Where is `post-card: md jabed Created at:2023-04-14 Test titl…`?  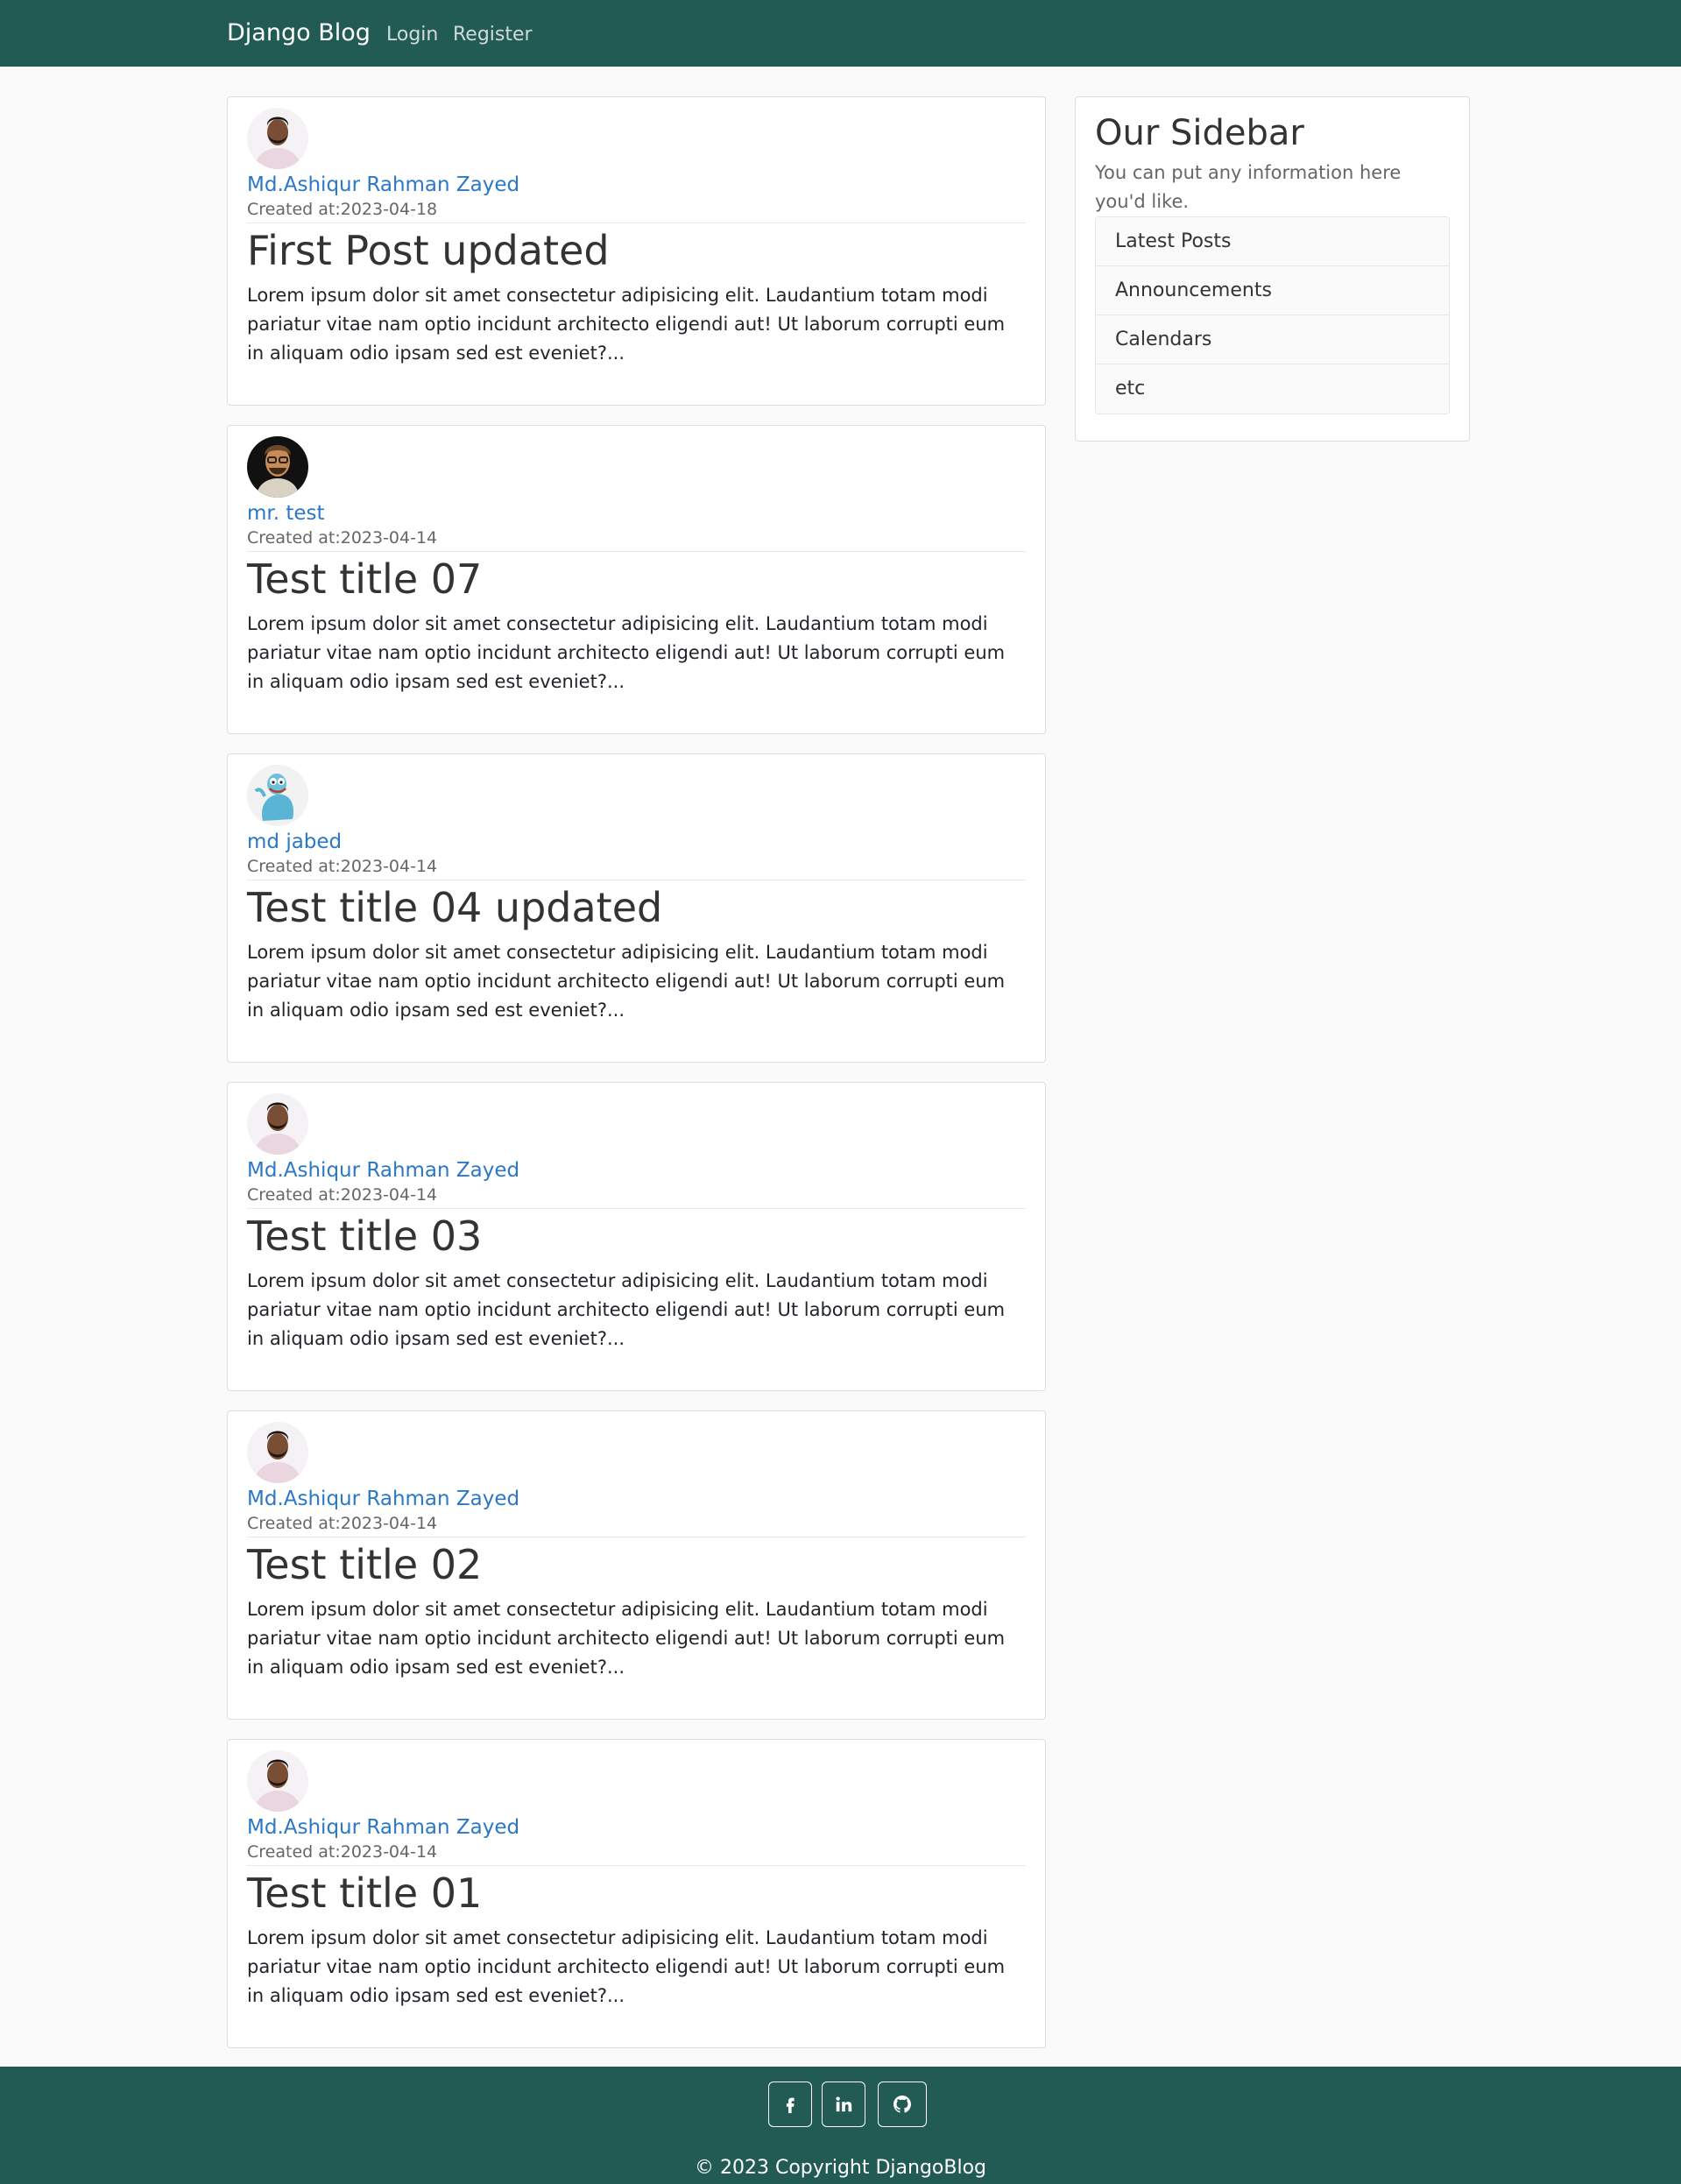
post-card: md jabed Created at:2023-04-14 Test titl… is located at coordinates (636, 908).